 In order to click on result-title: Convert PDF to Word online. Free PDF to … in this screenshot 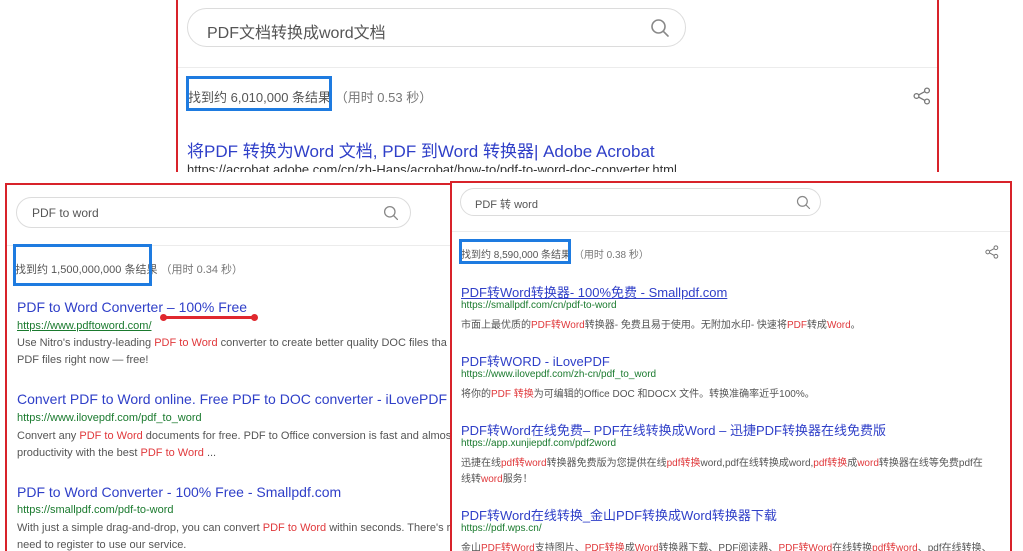, I will do `click(232, 399)`.